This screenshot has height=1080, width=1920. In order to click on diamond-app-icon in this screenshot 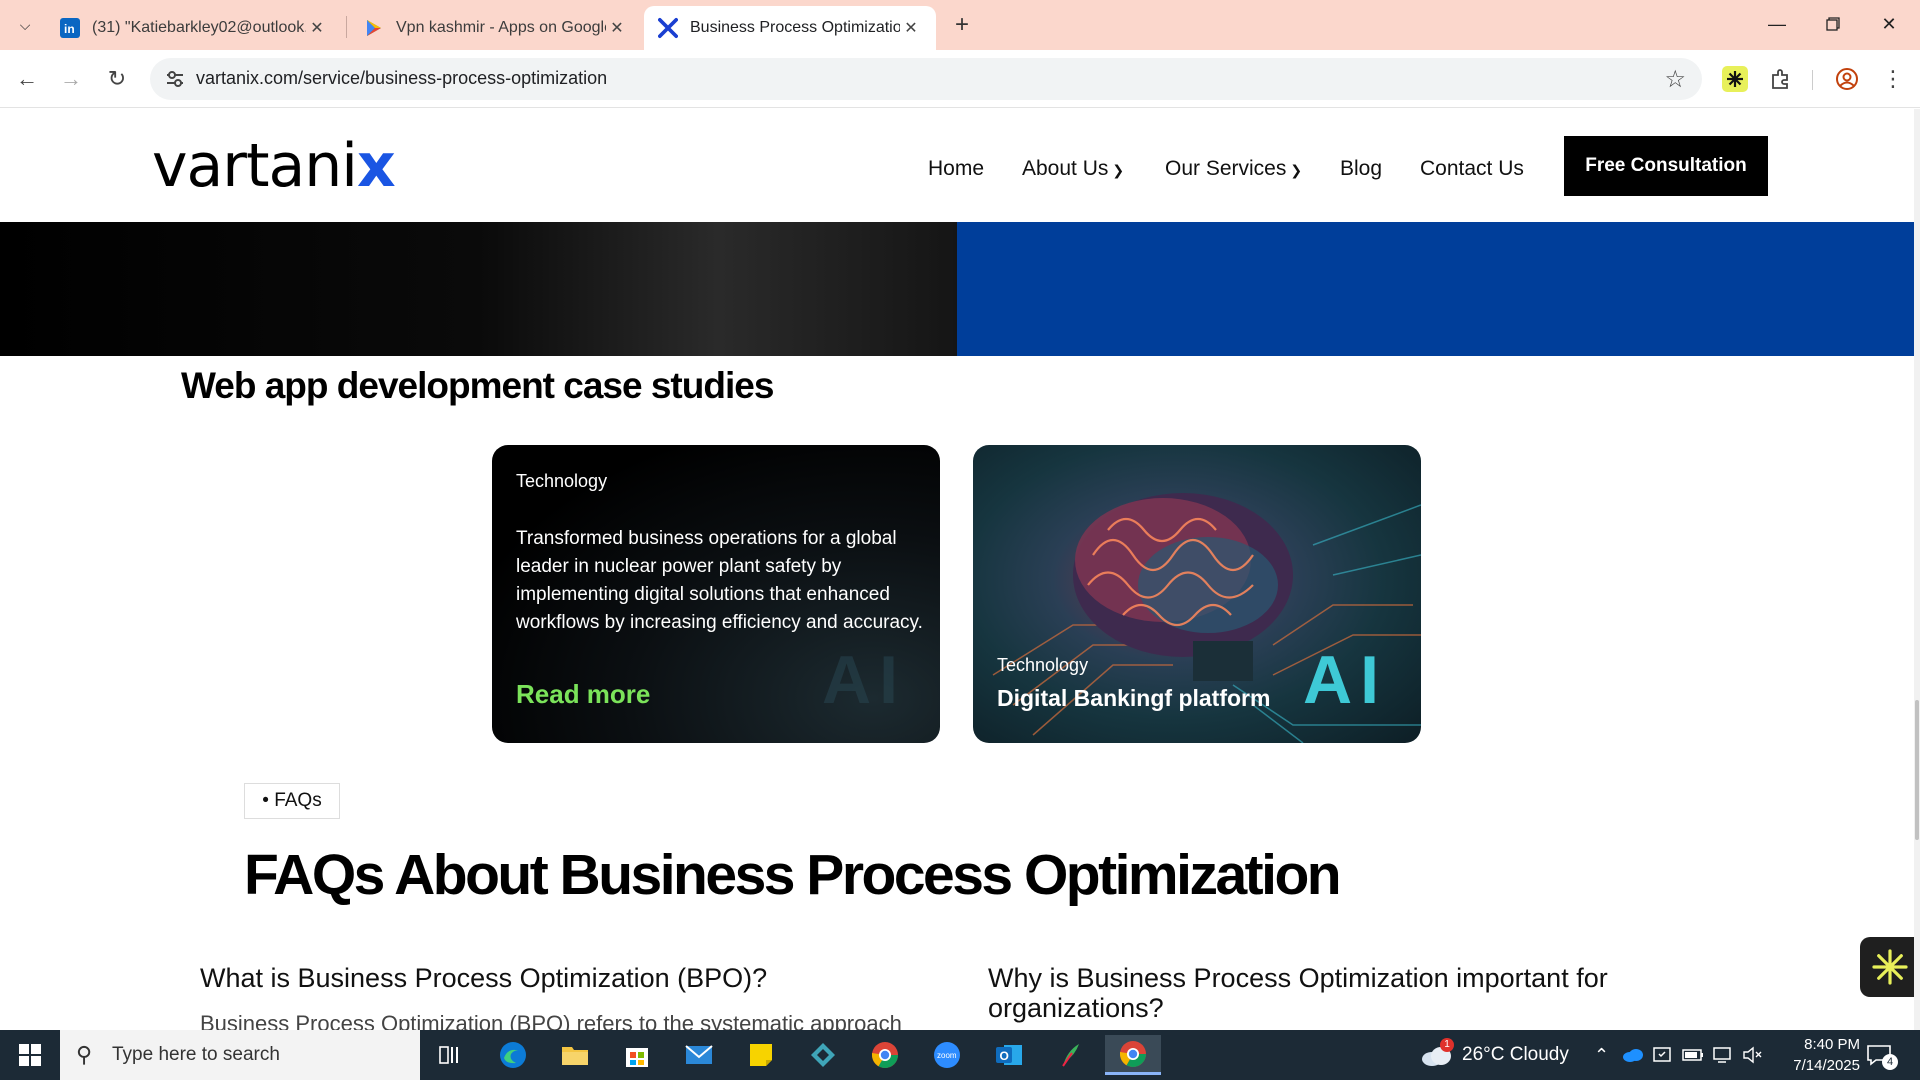, I will do `click(823, 1055)`.